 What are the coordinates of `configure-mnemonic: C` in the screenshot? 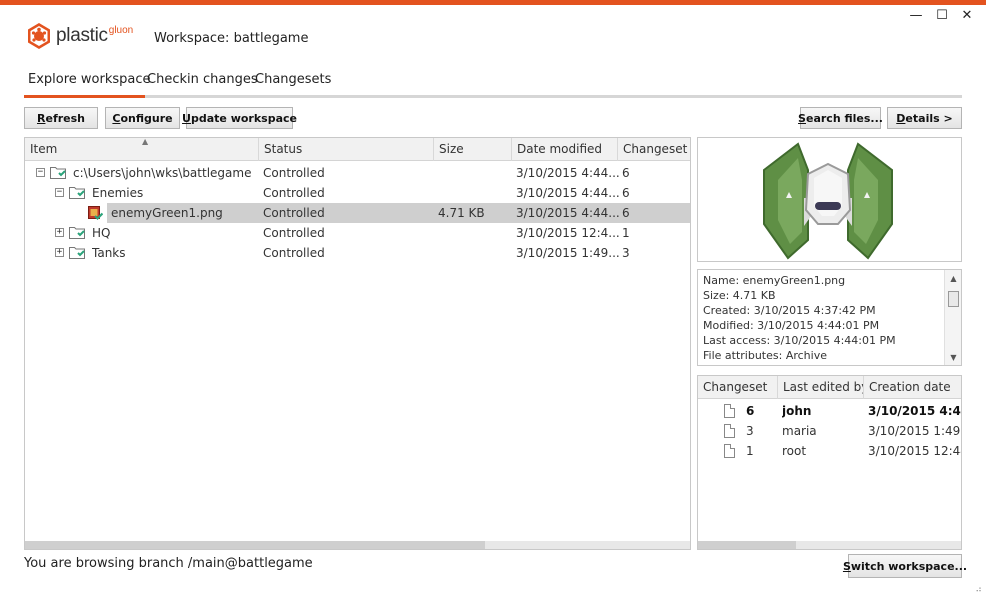 It's located at (116, 118).